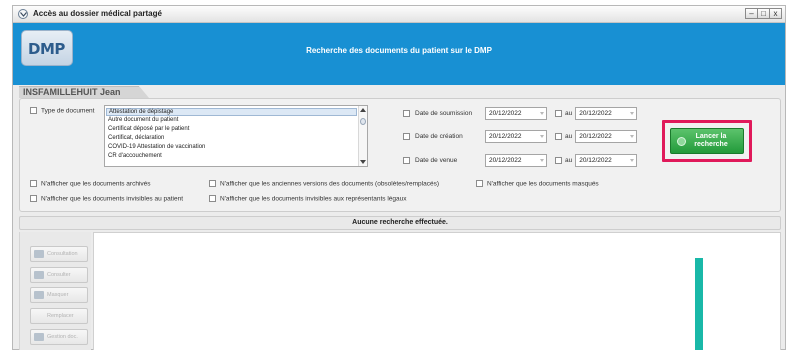 The image size is (798, 350). I want to click on option-masked-label: N'afficher que les documents masqués, so click(543, 184).